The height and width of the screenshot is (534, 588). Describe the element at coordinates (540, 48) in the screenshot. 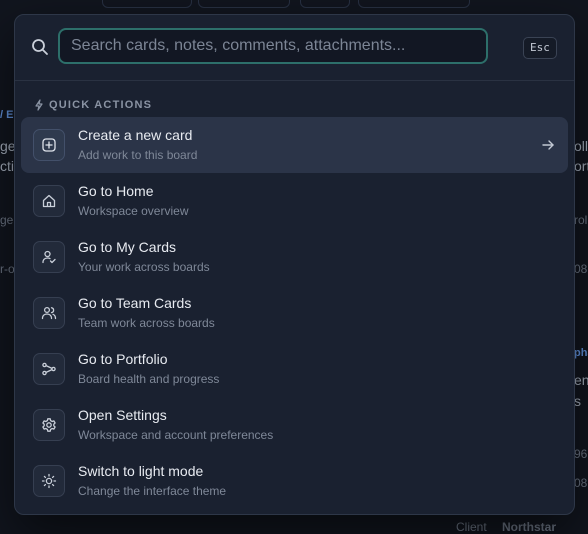

I see `escape-key-hint: Esc` at that location.